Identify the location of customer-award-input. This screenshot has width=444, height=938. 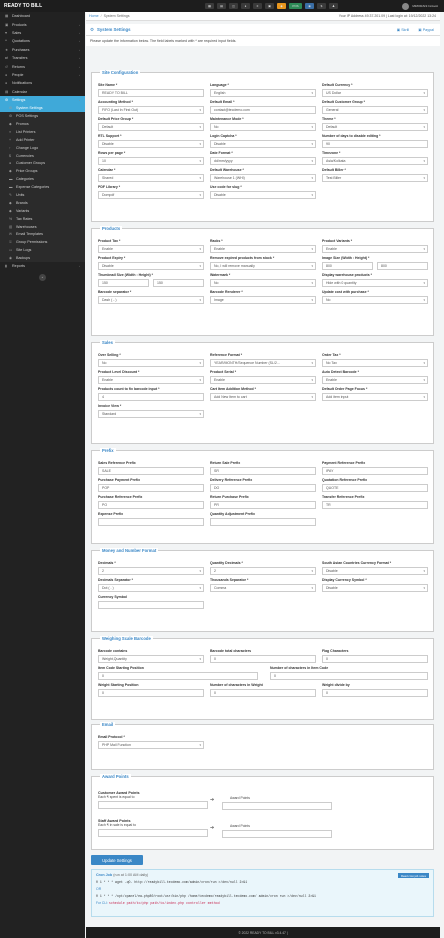
(277, 806).